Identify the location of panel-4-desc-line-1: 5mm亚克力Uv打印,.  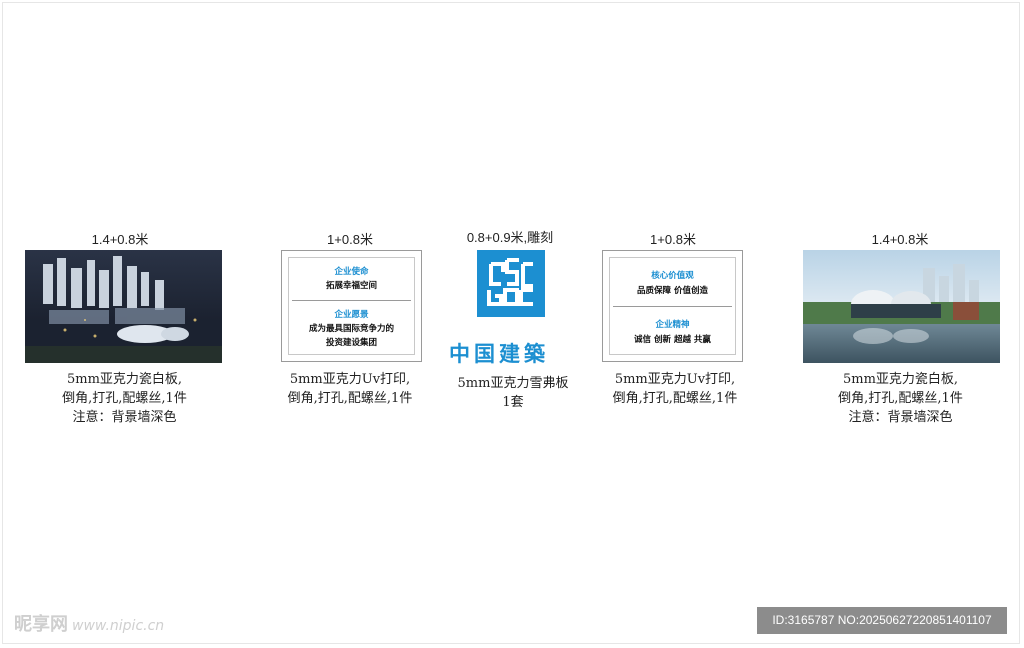
(675, 379).